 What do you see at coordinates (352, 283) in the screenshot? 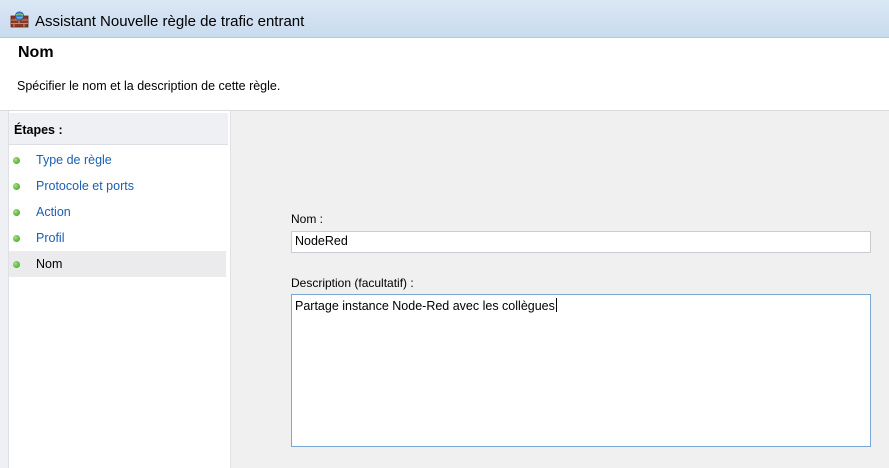
I see `description-label: Description (facultatif) :` at bounding box center [352, 283].